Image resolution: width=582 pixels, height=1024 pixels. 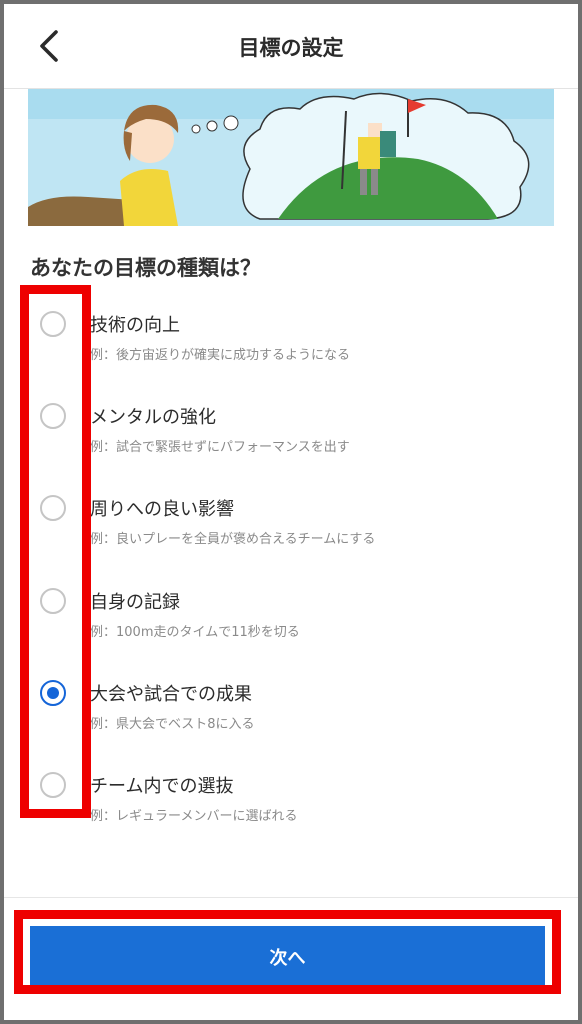 I want to click on page-title: 目標の設定, so click(x=291, y=48).